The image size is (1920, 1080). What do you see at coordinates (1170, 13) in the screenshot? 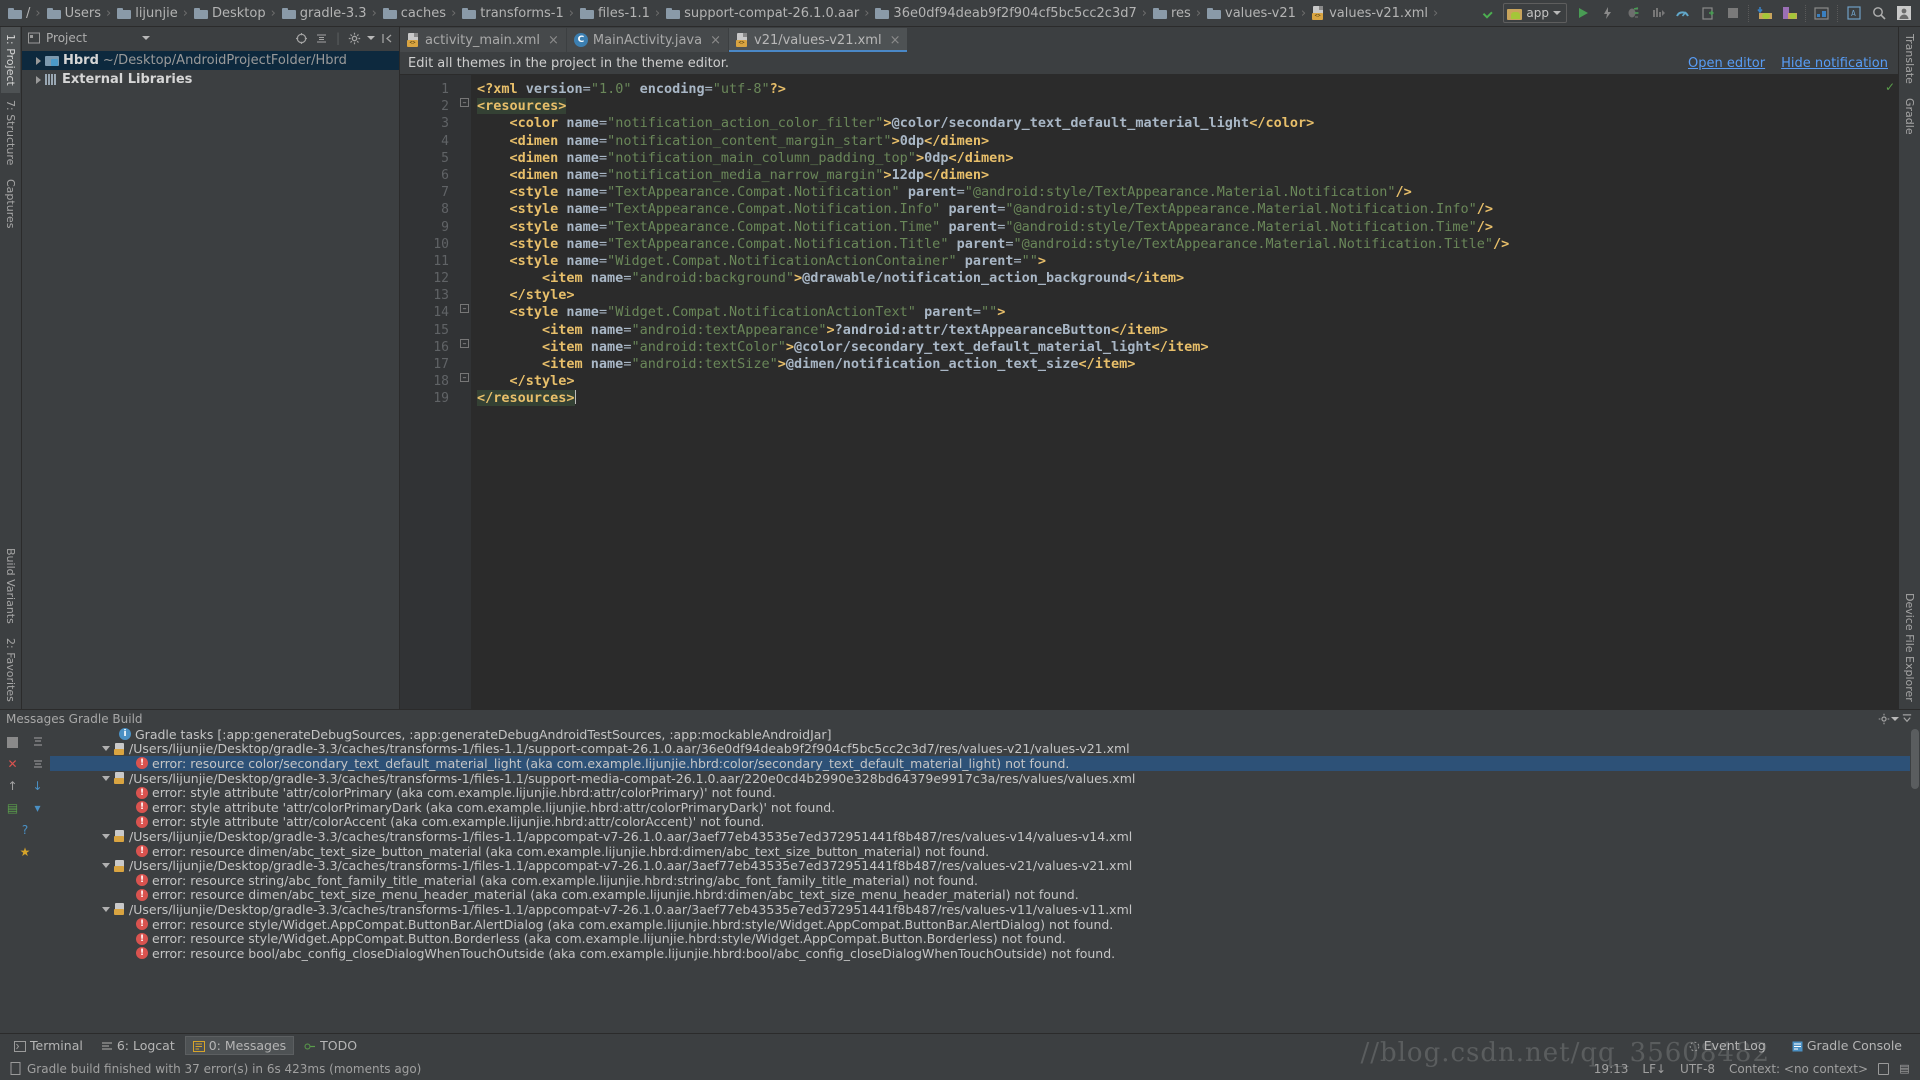
I see `breadcrumb-item-10: res` at bounding box center [1170, 13].